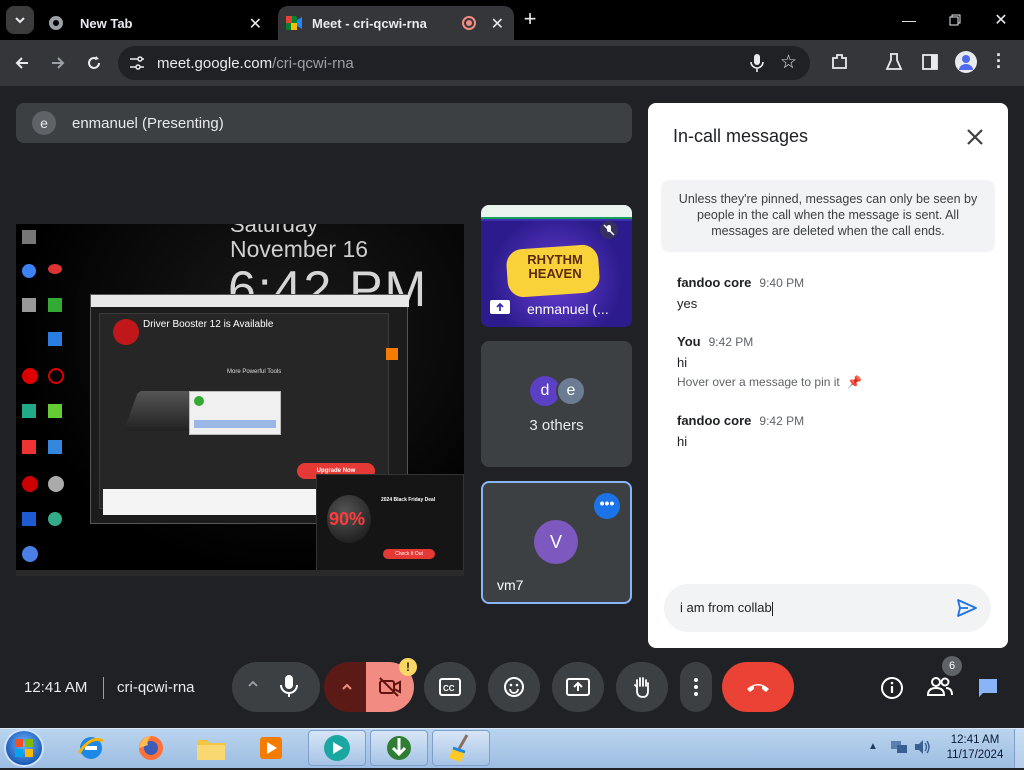 The width and height of the screenshot is (1024, 770). I want to click on camera-control: !, so click(370, 685).